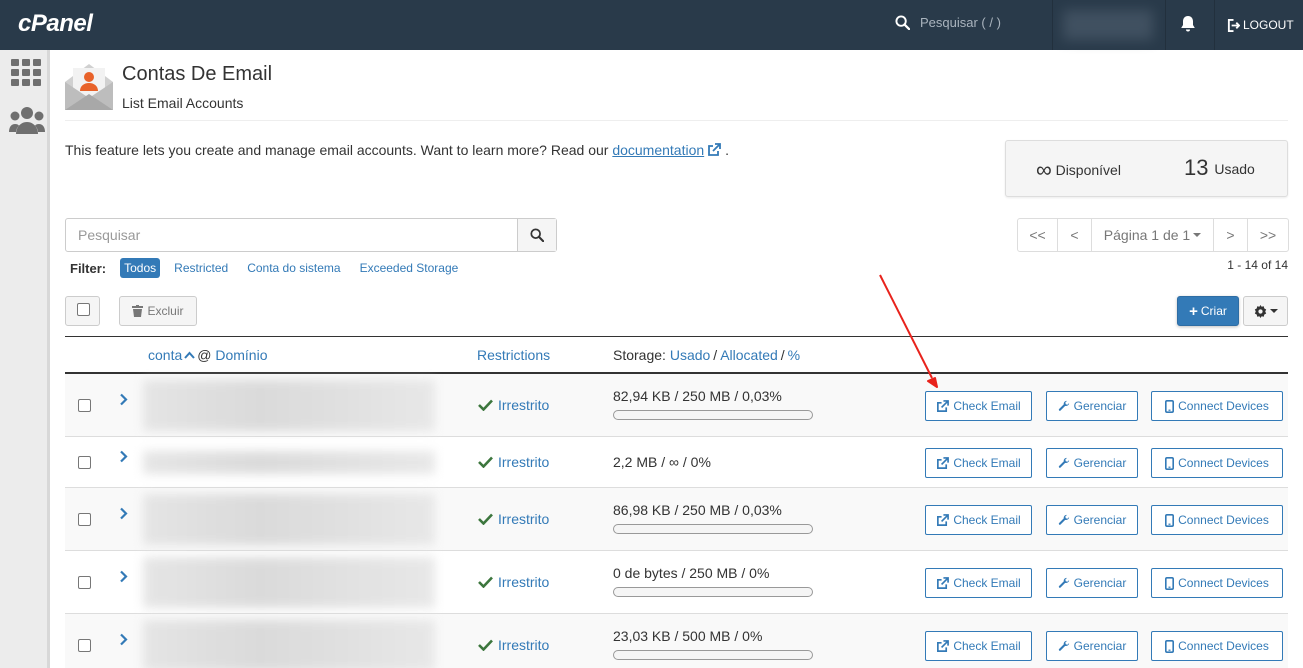 The image size is (1303, 668). What do you see at coordinates (25, 359) in the screenshot?
I see `sidebar` at bounding box center [25, 359].